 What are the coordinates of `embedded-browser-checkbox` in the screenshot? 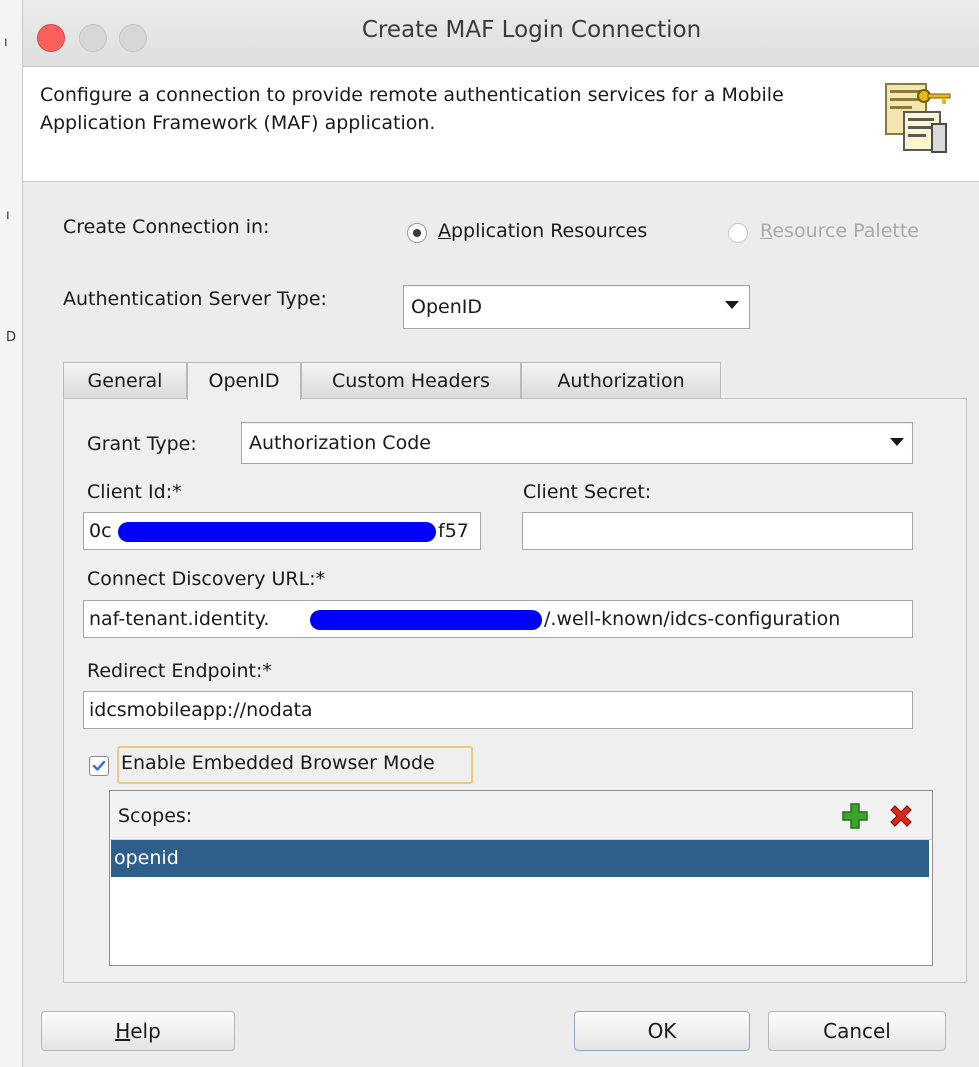 It's located at (99, 766).